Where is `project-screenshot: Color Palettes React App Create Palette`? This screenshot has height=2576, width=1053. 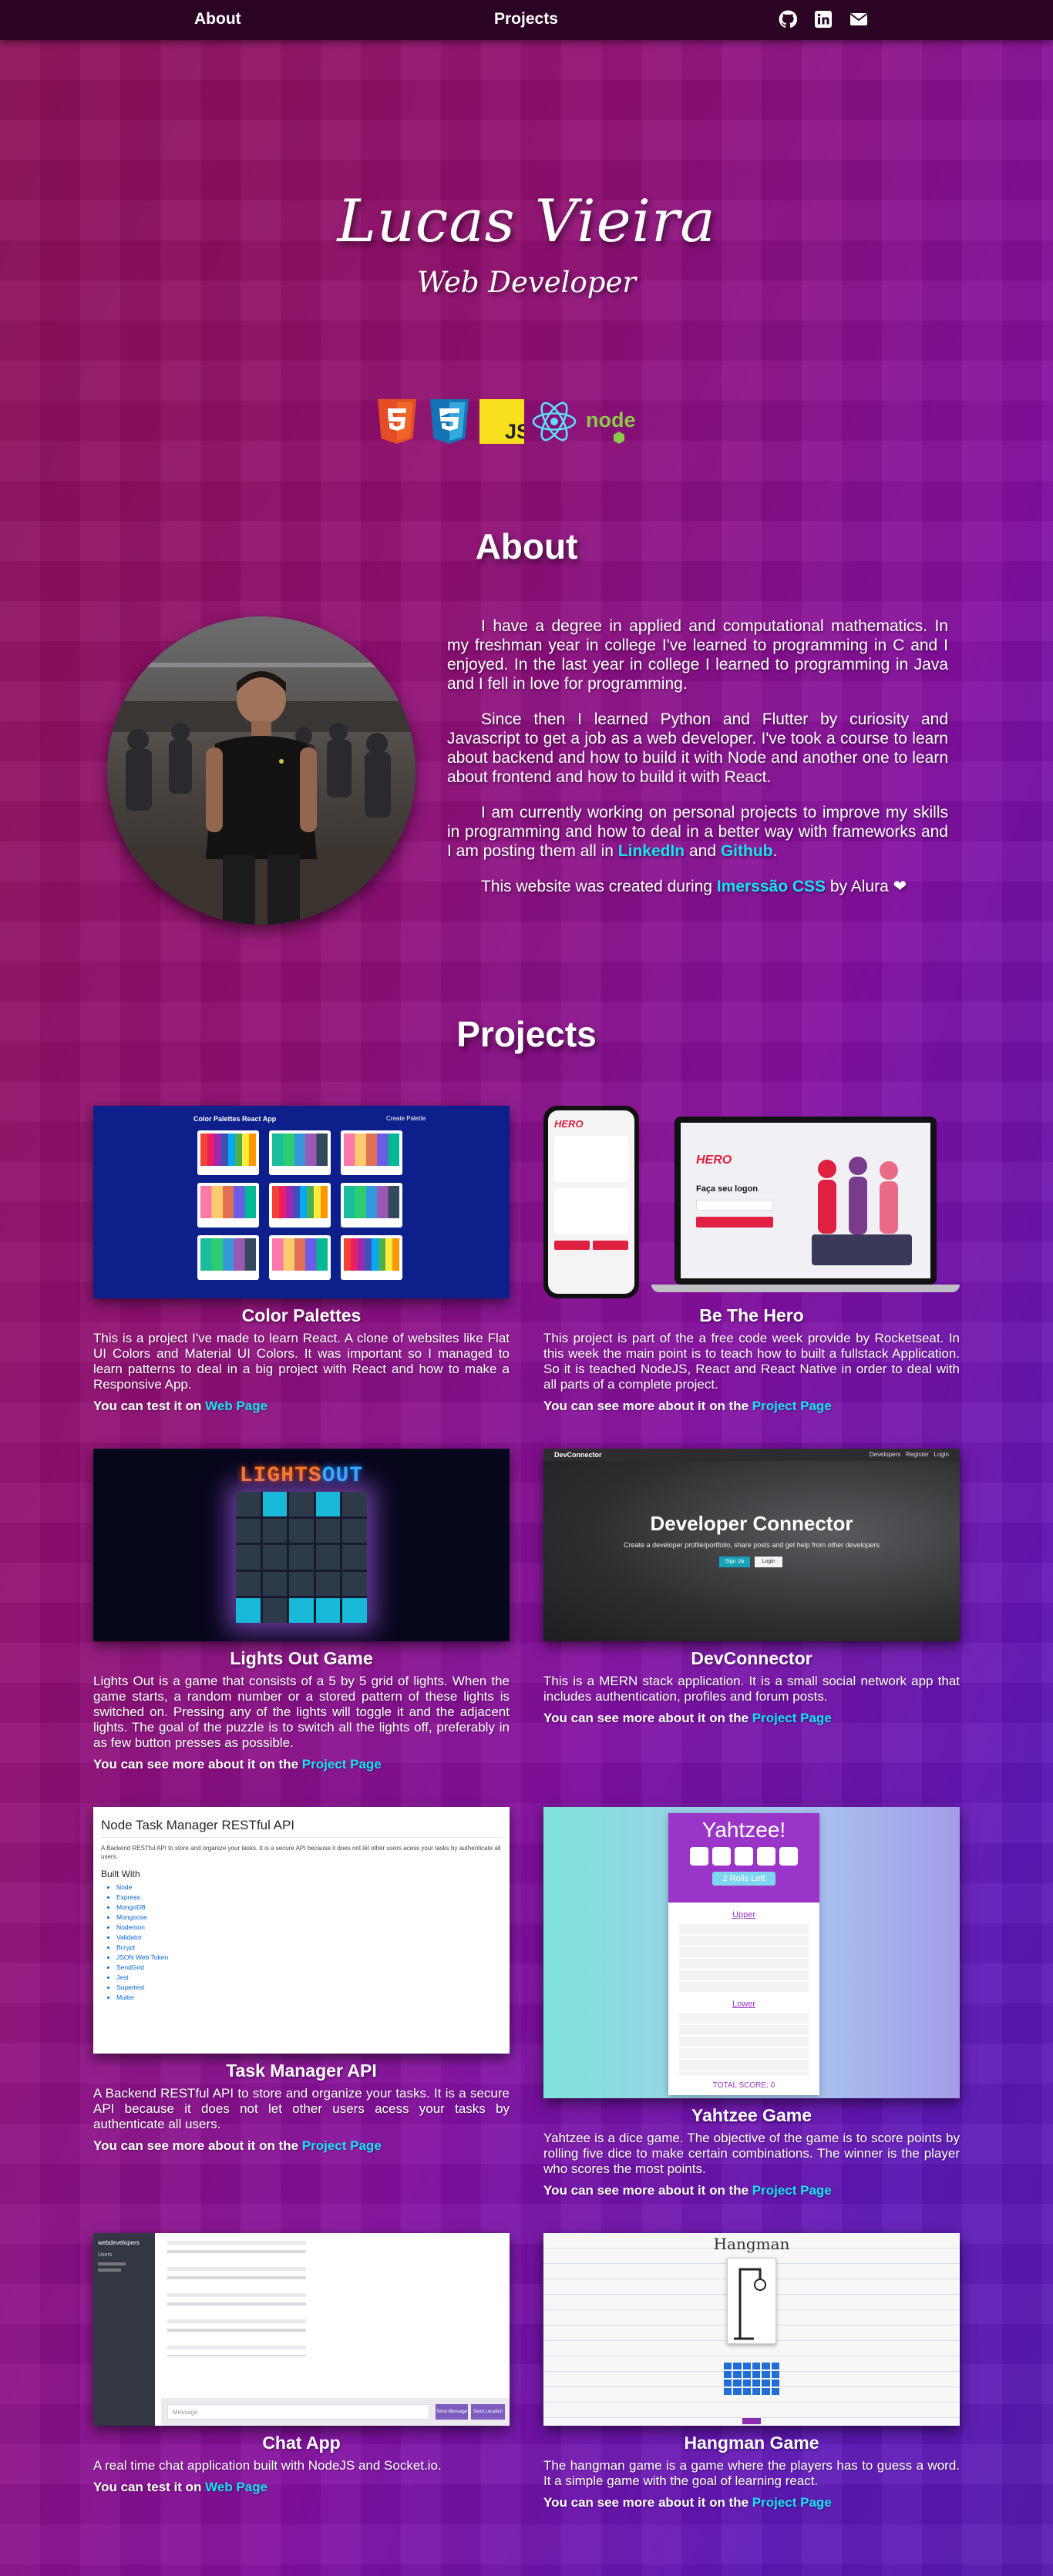
project-screenshot: Color Palettes React App Create Palette is located at coordinates (302, 1202).